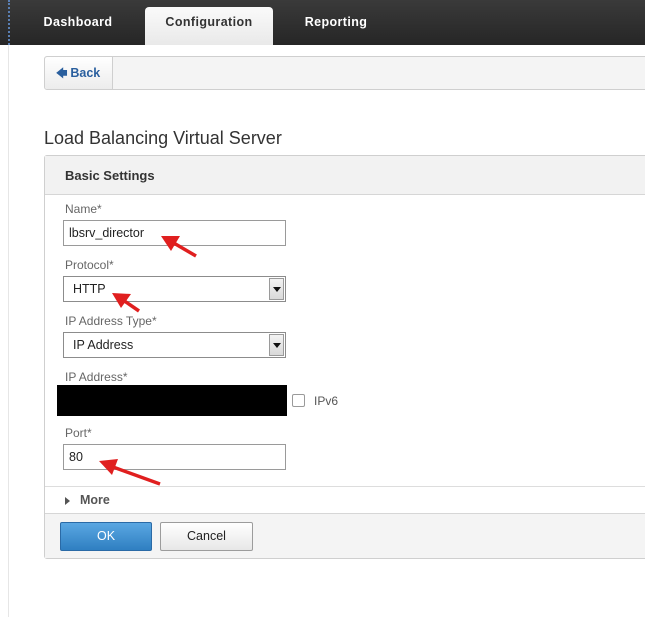 Image resolution: width=645 pixels, height=617 pixels. I want to click on back-button: 🡄 Back, so click(79, 73).